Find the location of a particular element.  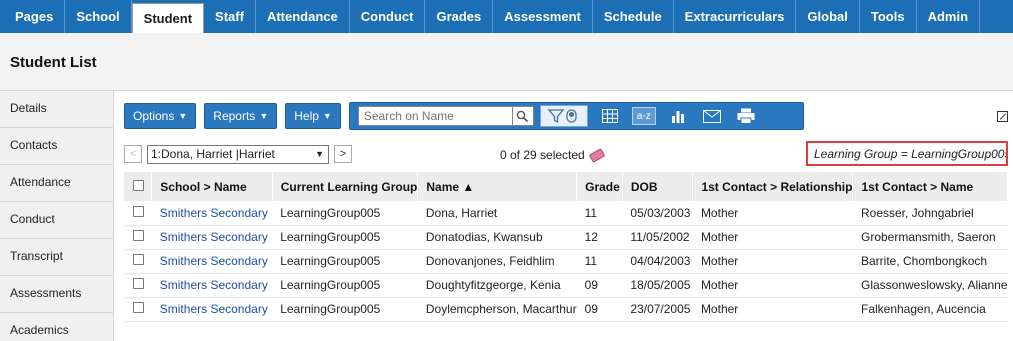

options-label: Options is located at coordinates (154, 116).